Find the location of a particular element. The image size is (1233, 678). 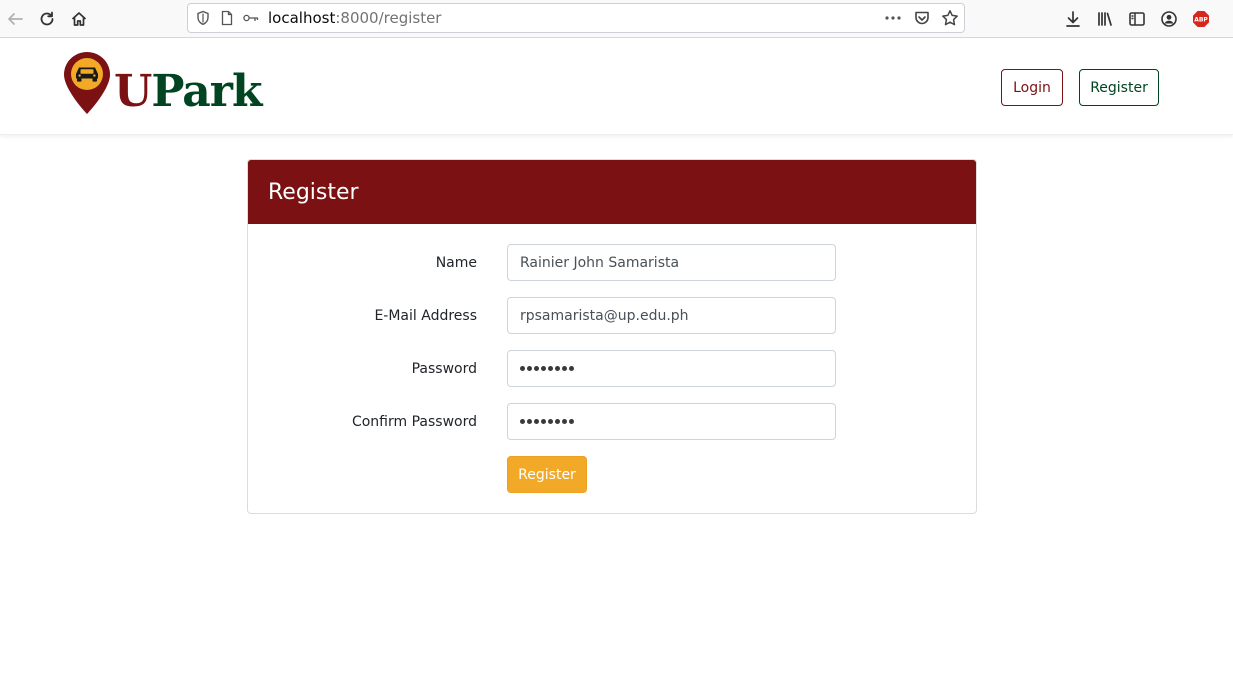

pocket-icon is located at coordinates (922, 18).